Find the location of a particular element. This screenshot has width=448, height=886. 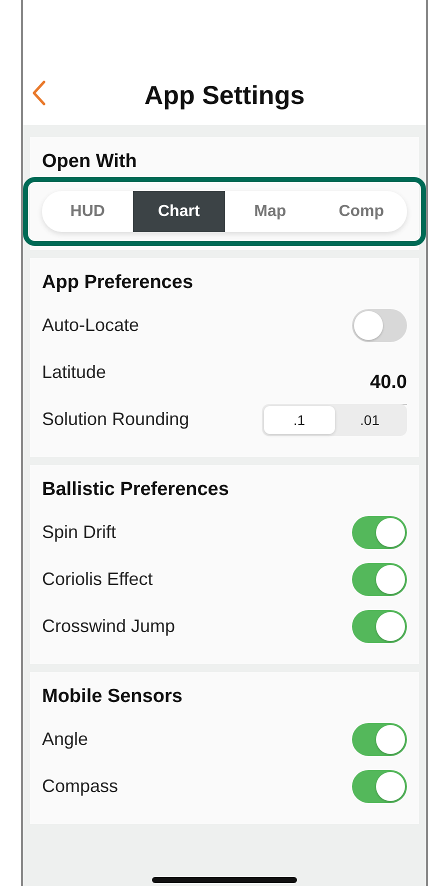

segment-option: HUD is located at coordinates (88, 211).